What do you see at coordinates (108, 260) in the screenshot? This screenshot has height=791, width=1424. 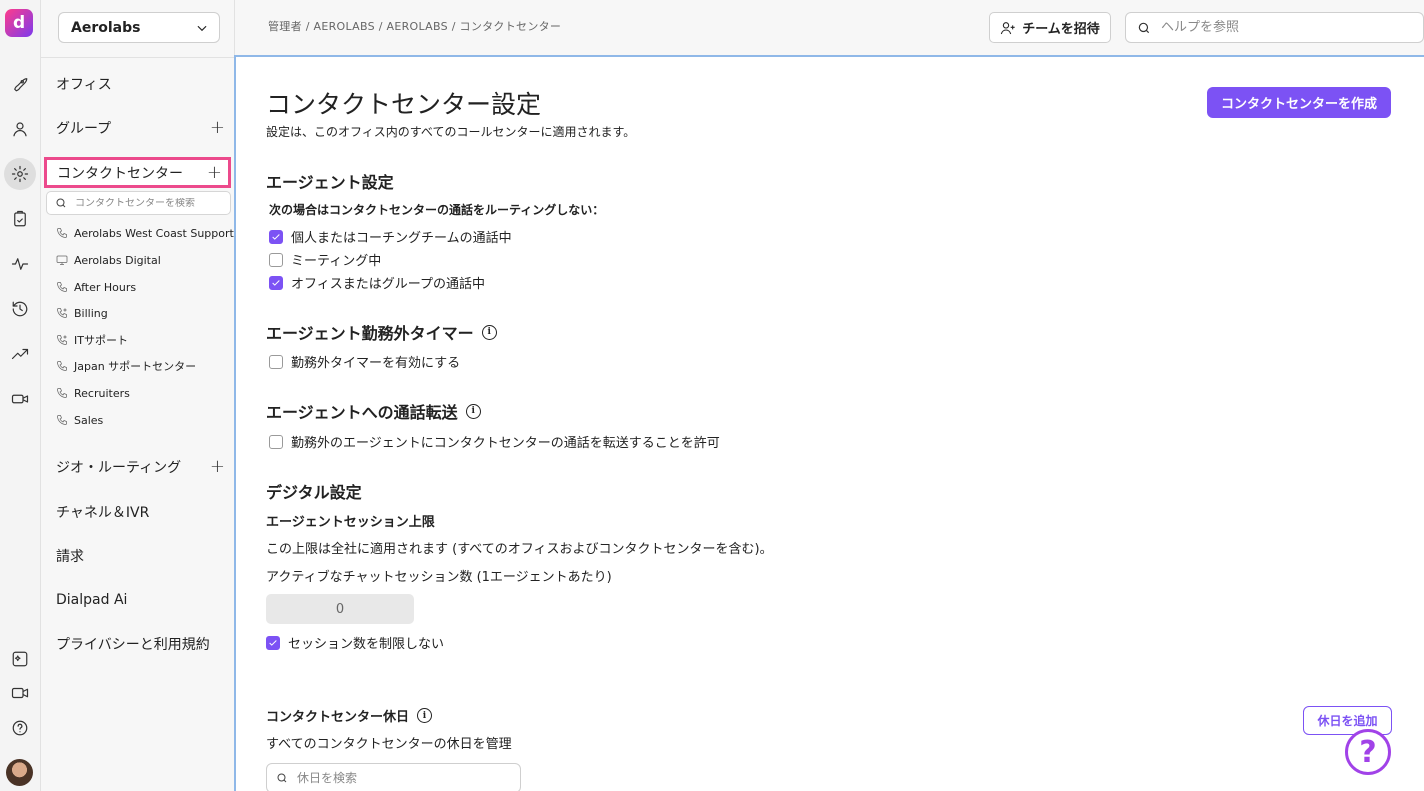 I see `contact-center-item: Aerolabs Digital` at bounding box center [108, 260].